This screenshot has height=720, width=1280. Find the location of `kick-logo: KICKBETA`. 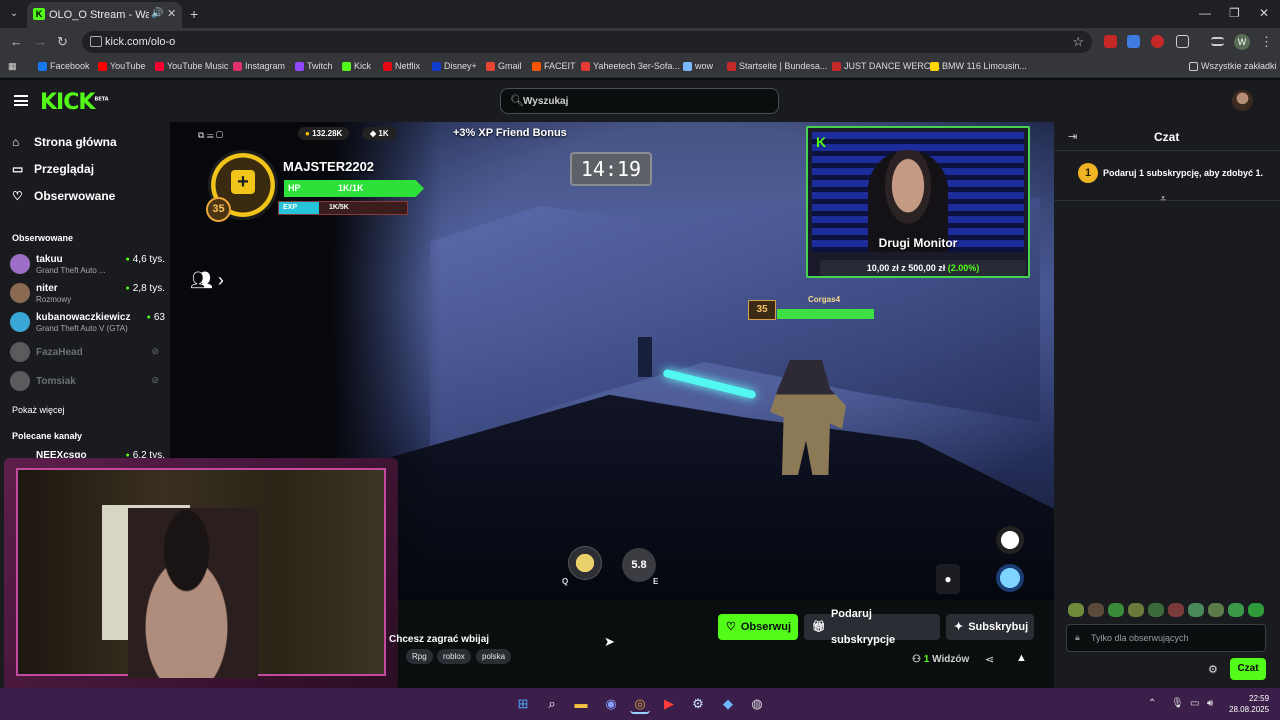

kick-logo: KICKBETA is located at coordinates (74, 102).